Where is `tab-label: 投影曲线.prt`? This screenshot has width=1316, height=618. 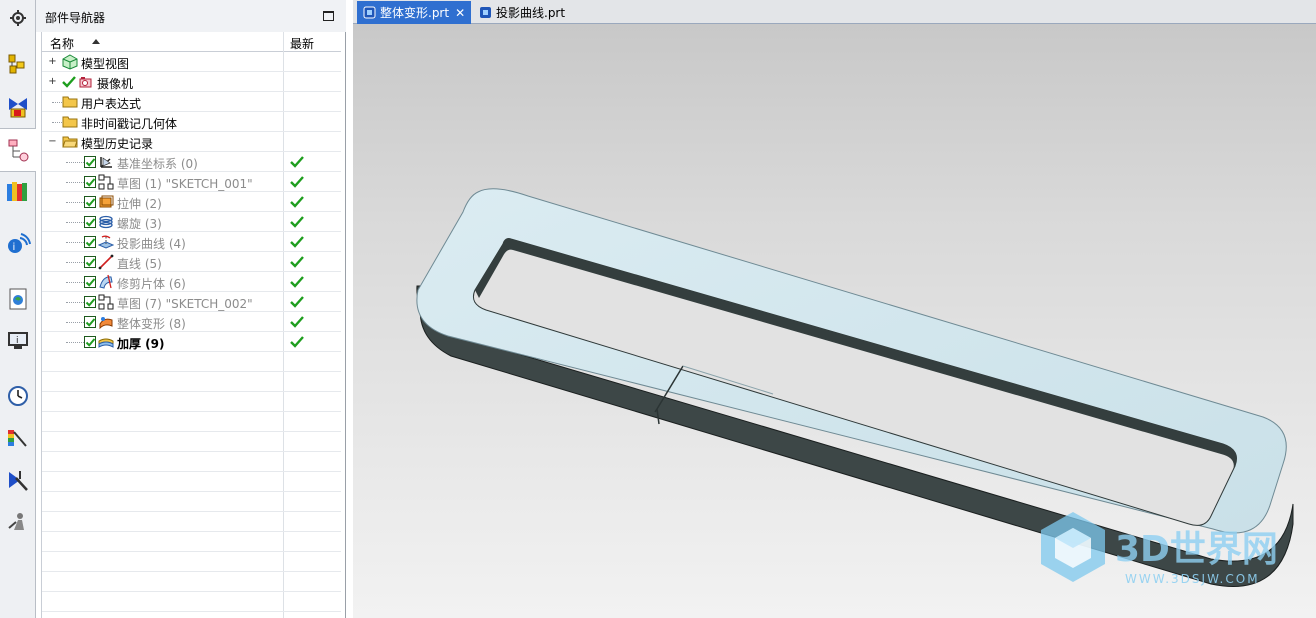
tab-label: 投影曲线.prt is located at coordinates (531, 13).